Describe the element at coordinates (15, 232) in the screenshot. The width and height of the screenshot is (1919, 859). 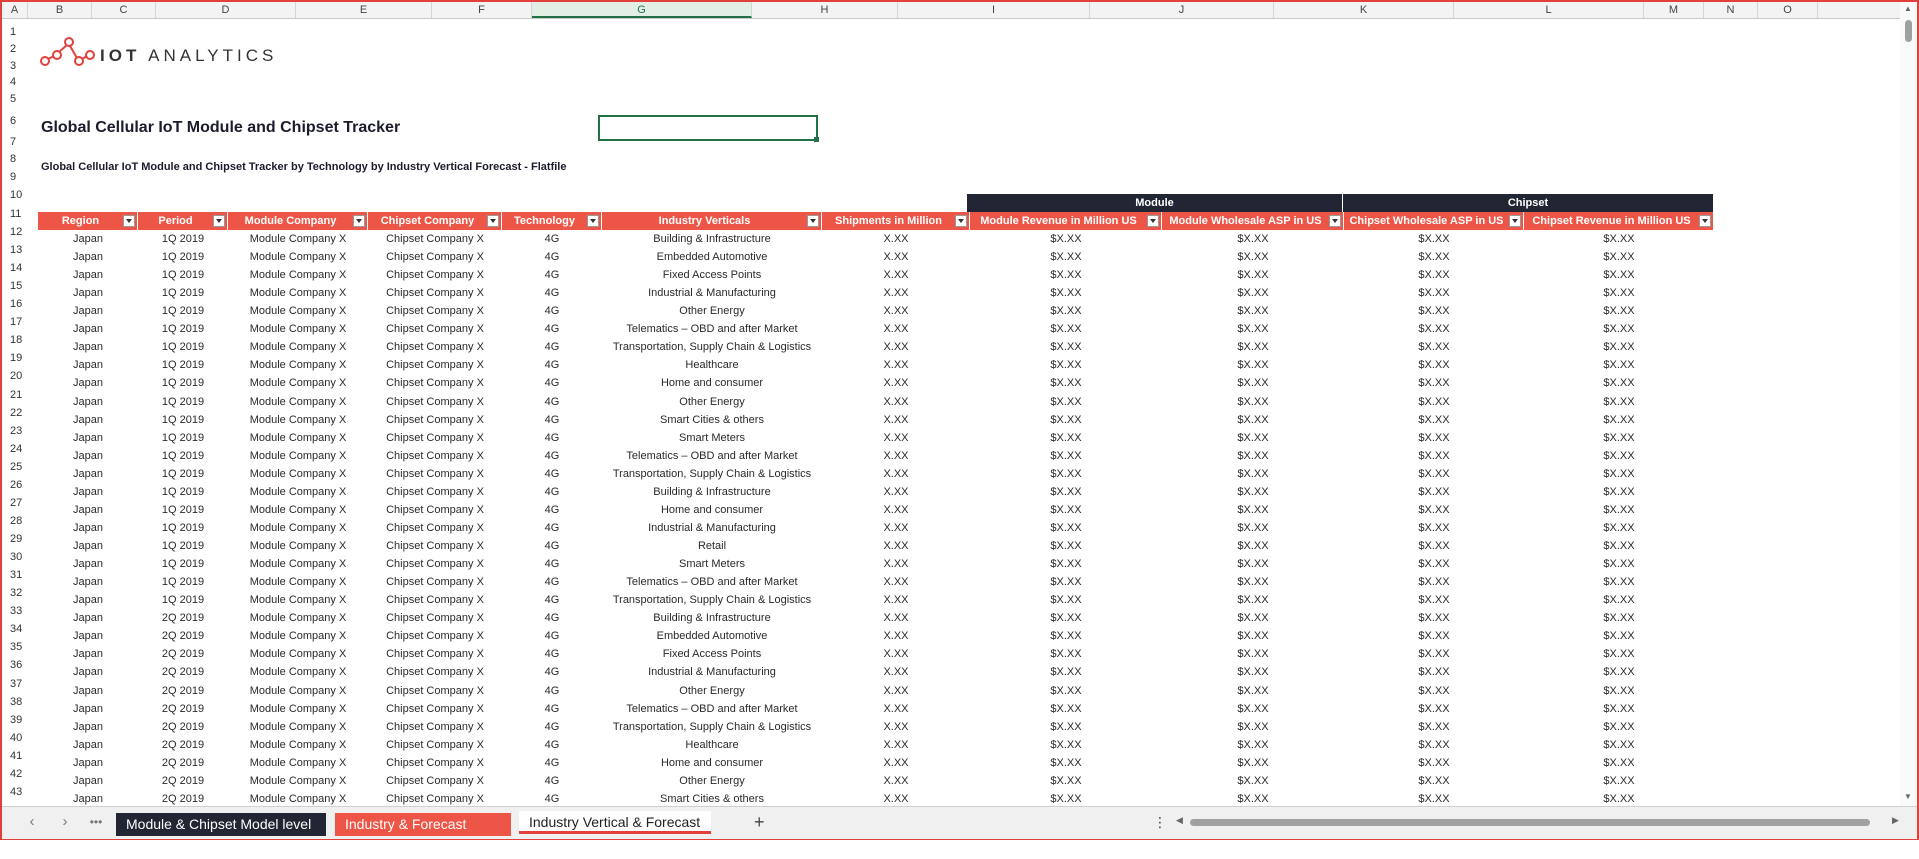
I see `row-header-12: 12` at that location.